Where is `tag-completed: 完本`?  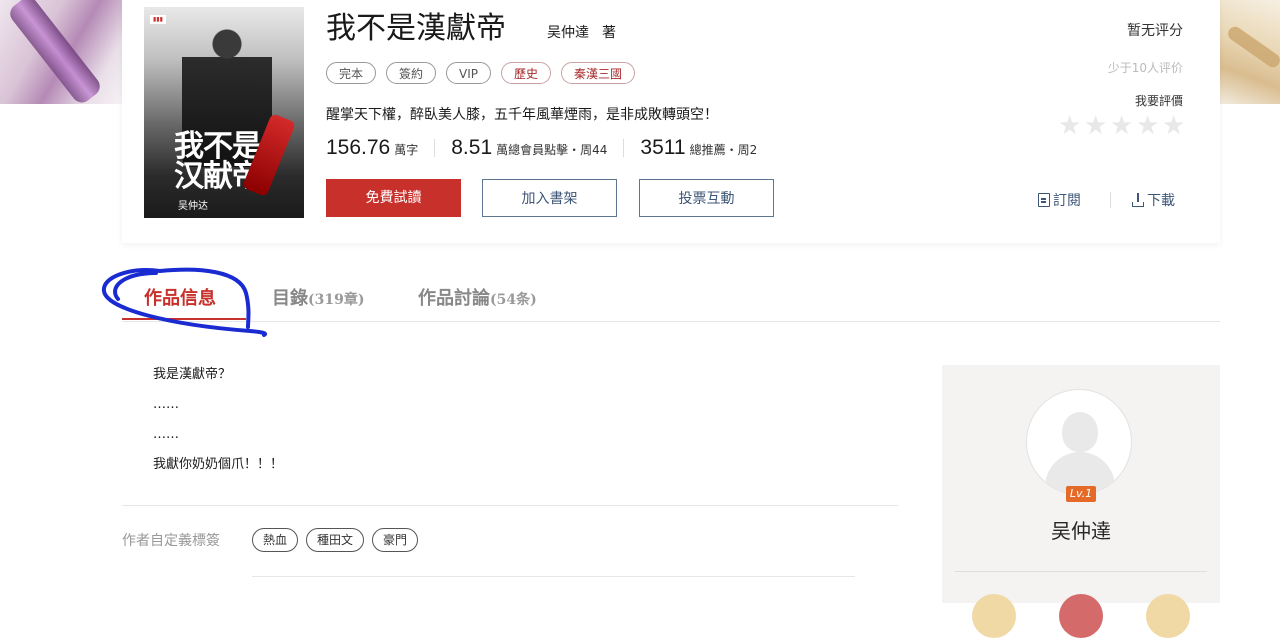 tag-completed: 完本 is located at coordinates (351, 73).